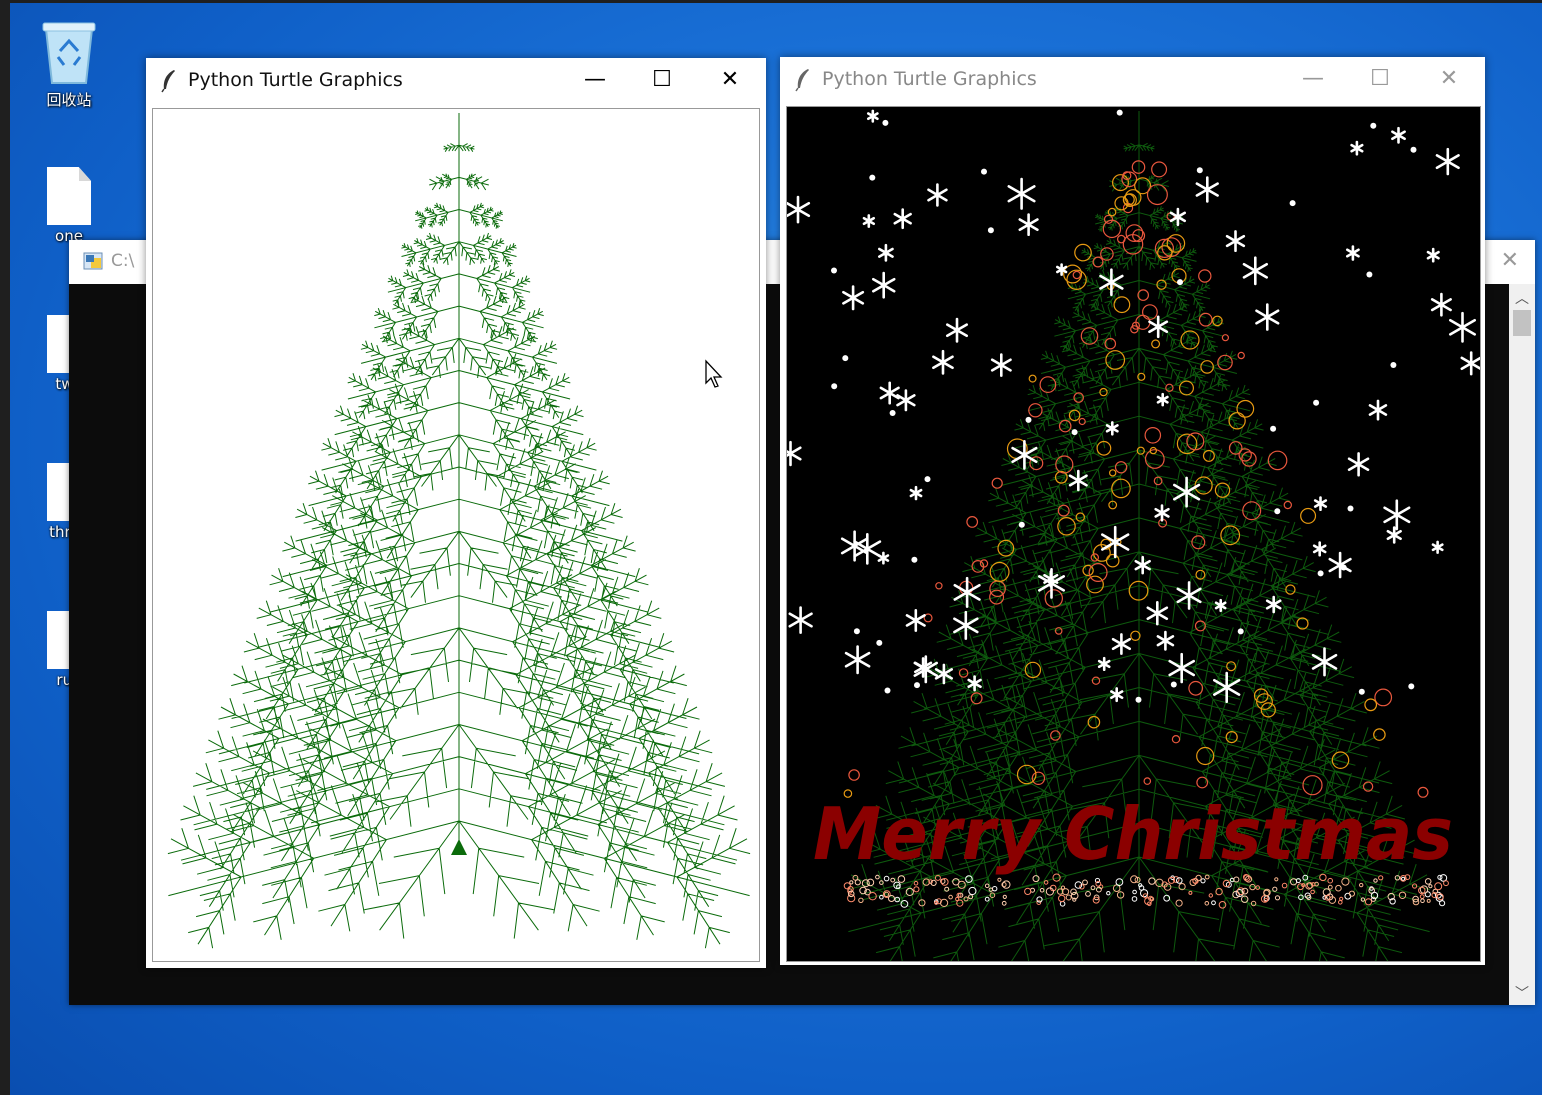  What do you see at coordinates (69, 63) in the screenshot?
I see `desktop-icon-recycle-bin: 回收站` at bounding box center [69, 63].